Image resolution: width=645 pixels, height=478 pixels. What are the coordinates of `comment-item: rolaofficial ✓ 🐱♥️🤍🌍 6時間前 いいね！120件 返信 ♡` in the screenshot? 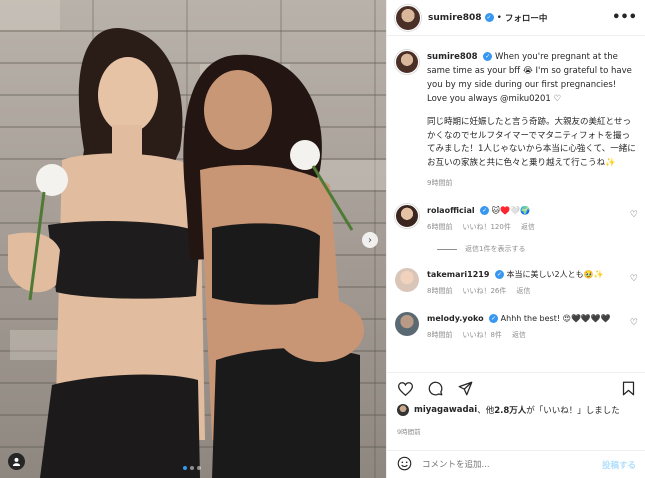 It's located at (516, 219).